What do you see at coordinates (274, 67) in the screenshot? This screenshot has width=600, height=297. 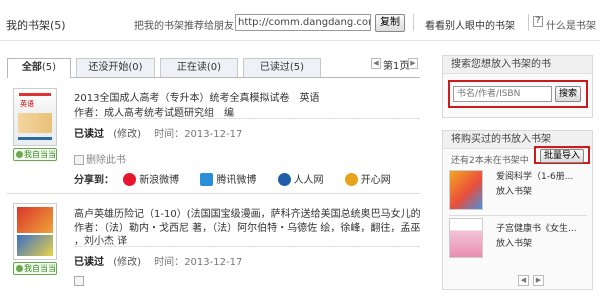 I see `tab-read-label: 已读过` at bounding box center [274, 67].